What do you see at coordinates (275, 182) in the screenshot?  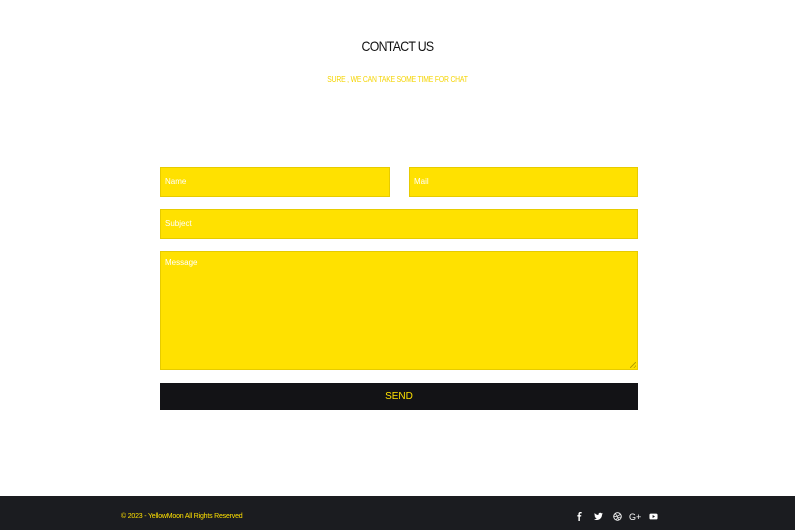 I see `name-input: Name` at bounding box center [275, 182].